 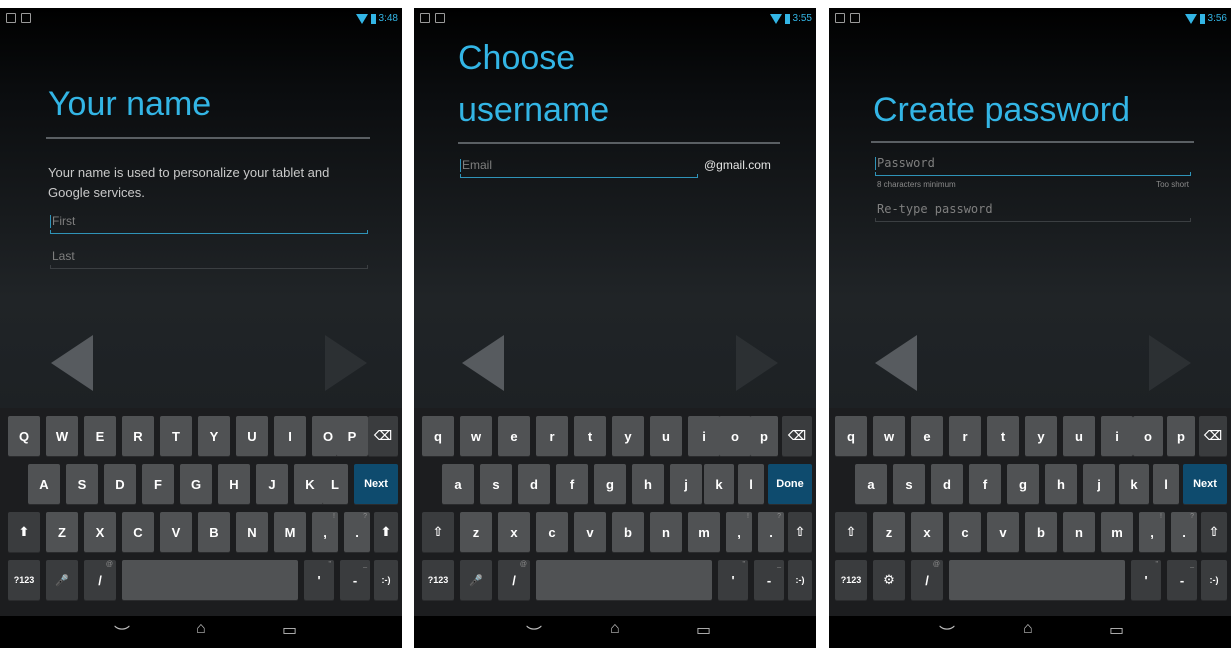 What do you see at coordinates (579, 167) in the screenshot?
I see `email-username-input: Email` at bounding box center [579, 167].